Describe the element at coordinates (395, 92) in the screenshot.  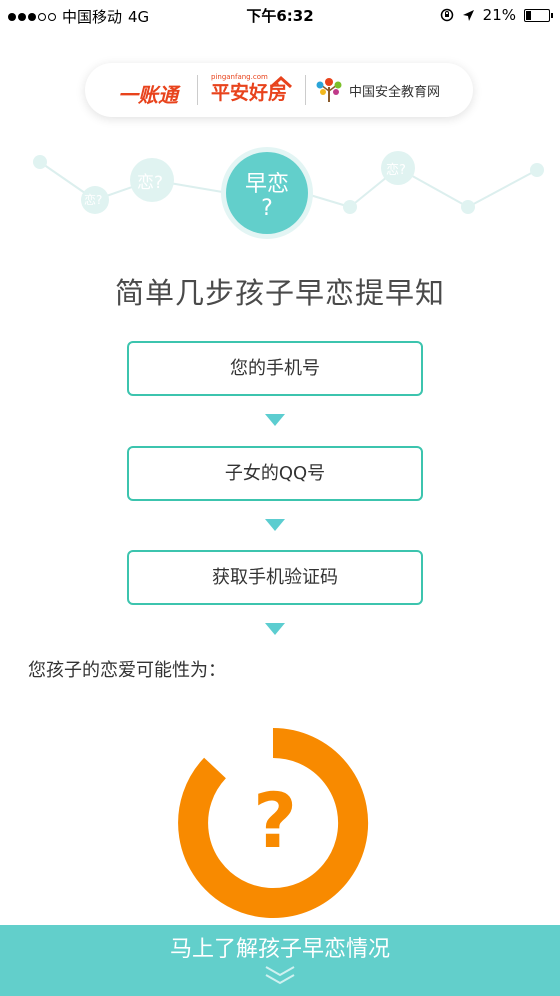
I see `edu-name: 中国安全教育网` at that location.